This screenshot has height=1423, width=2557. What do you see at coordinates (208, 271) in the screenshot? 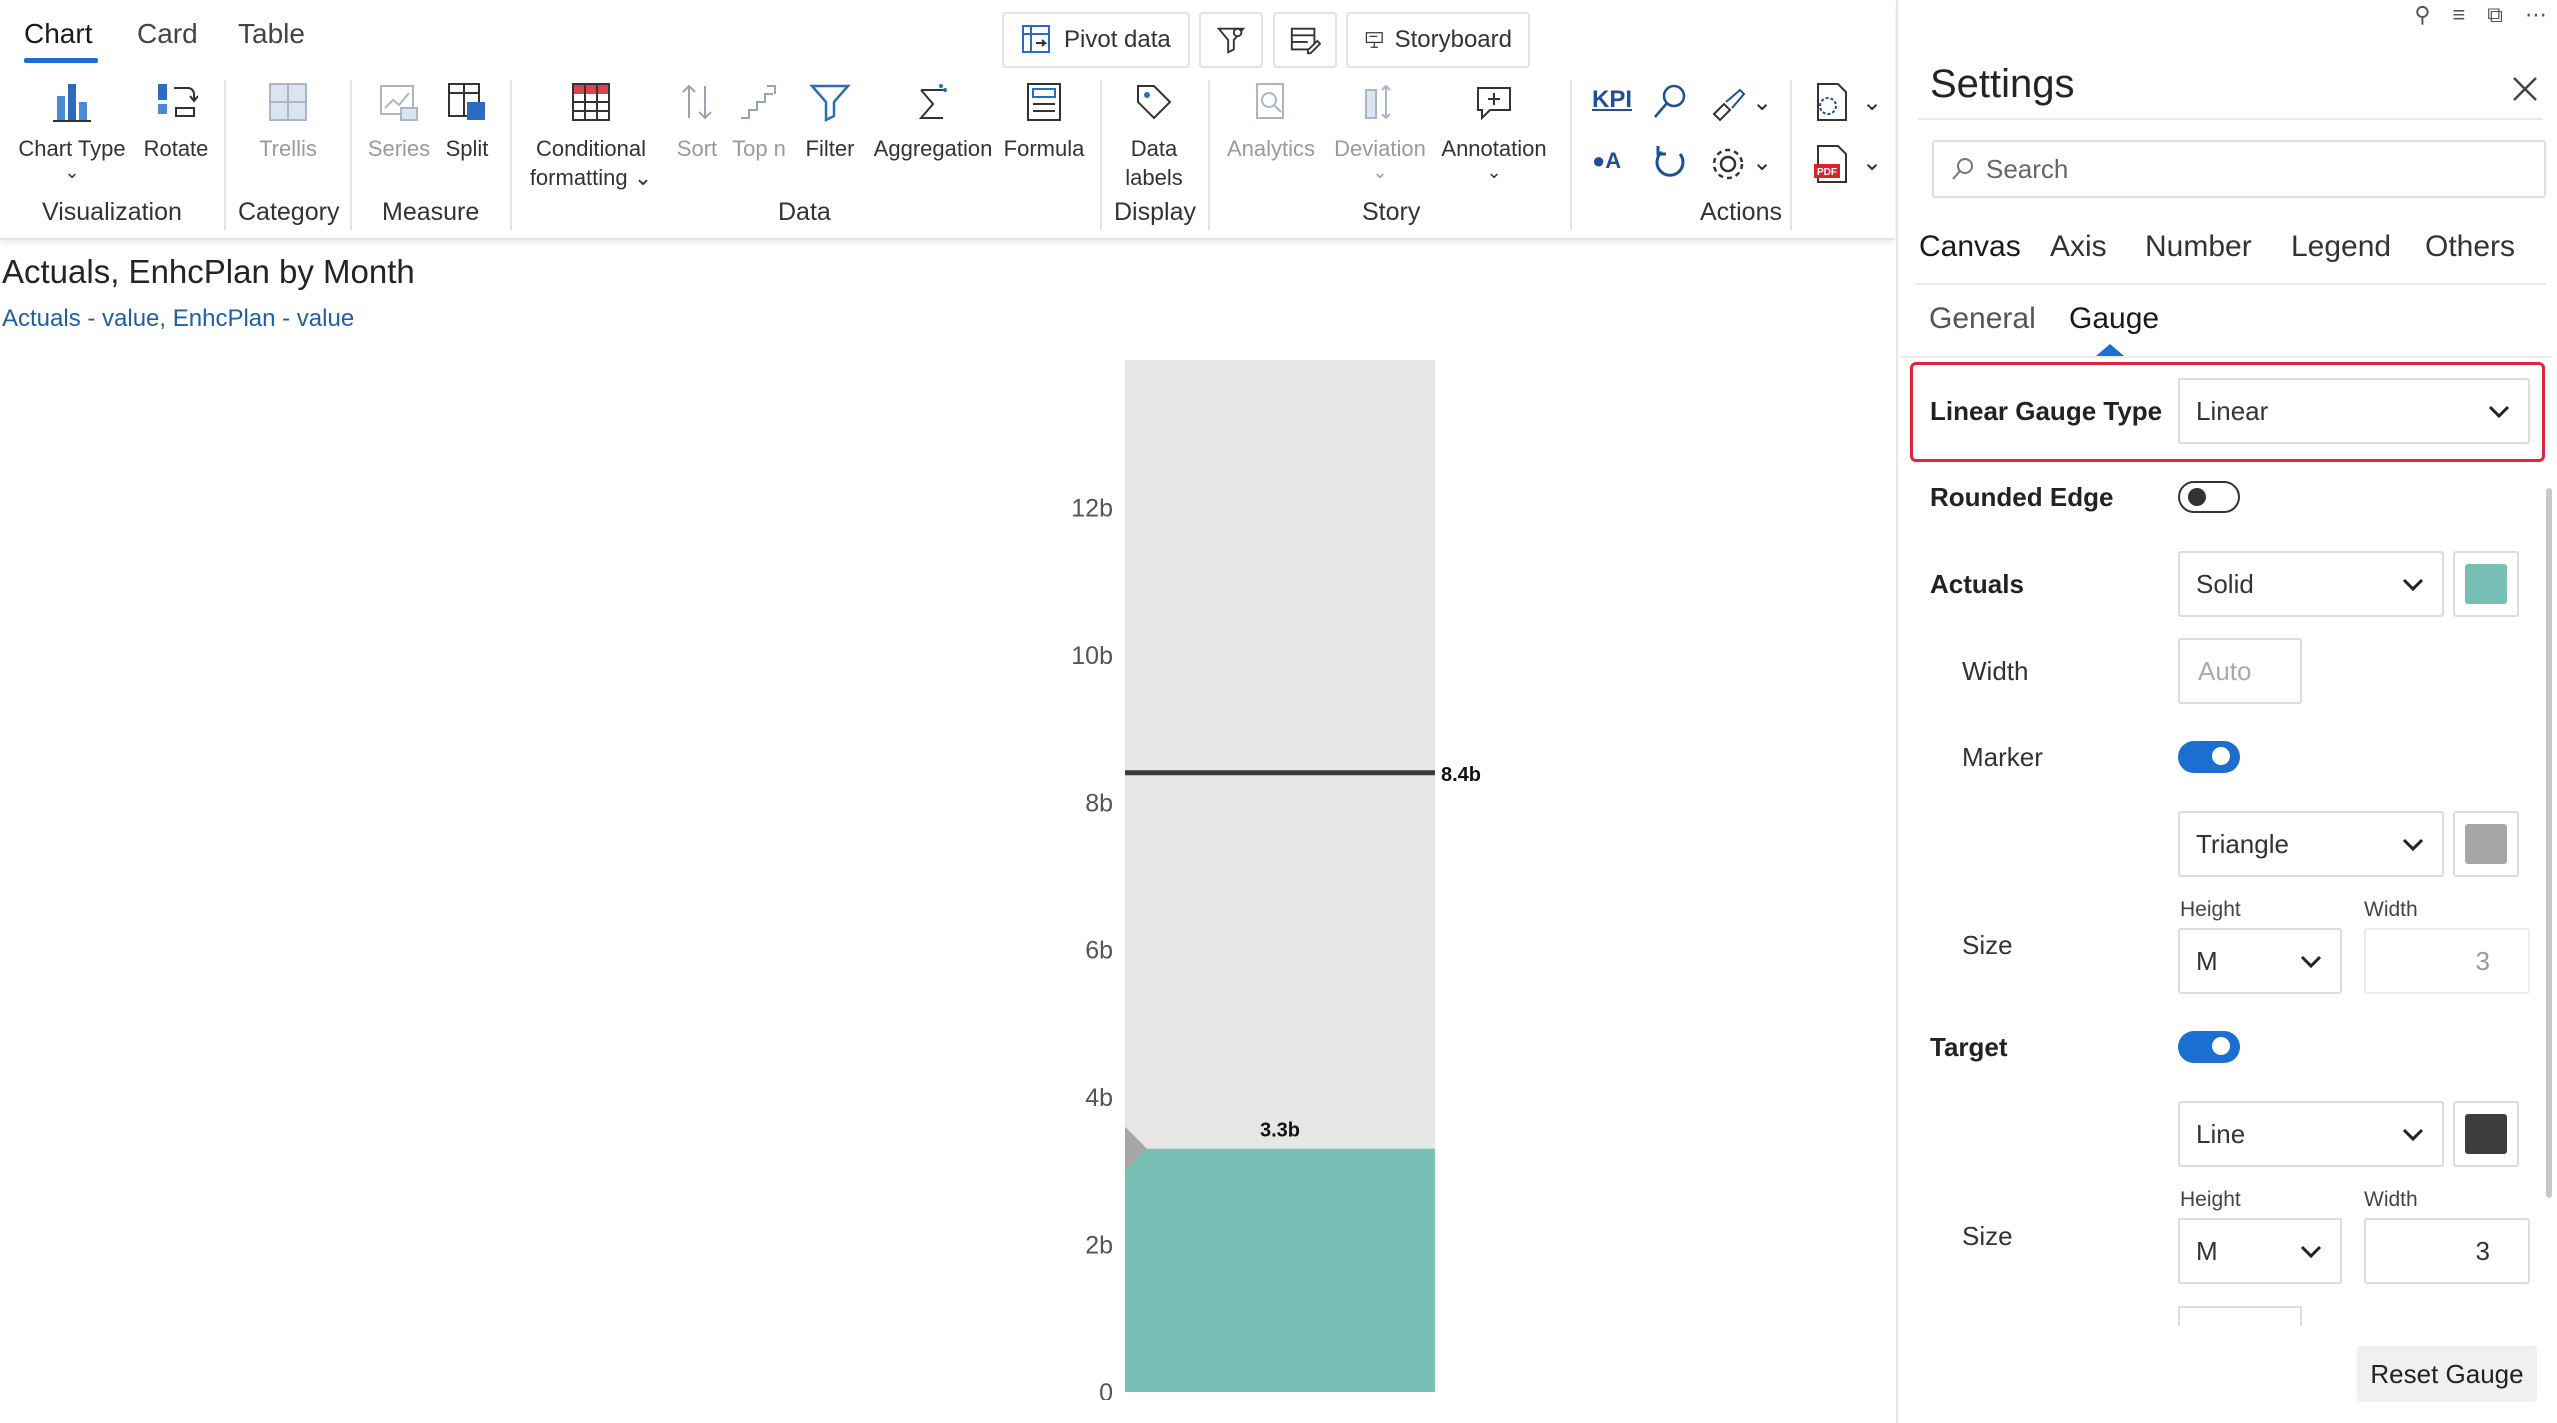
I see `chart-title: Actuals, EnhcPlan by Month` at bounding box center [208, 271].